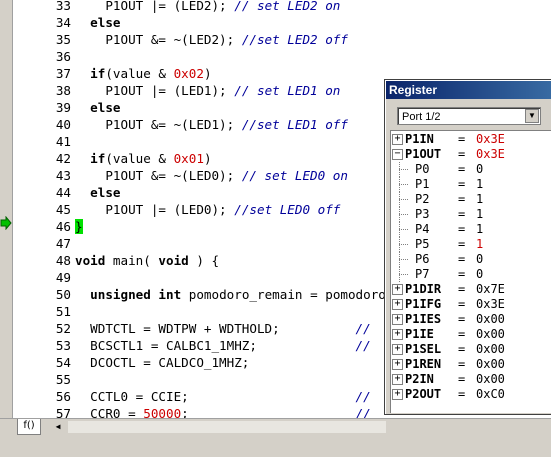 The width and height of the screenshot is (551, 457). Describe the element at coordinates (6, 209) in the screenshot. I see `breakpoint-gutter` at that location.